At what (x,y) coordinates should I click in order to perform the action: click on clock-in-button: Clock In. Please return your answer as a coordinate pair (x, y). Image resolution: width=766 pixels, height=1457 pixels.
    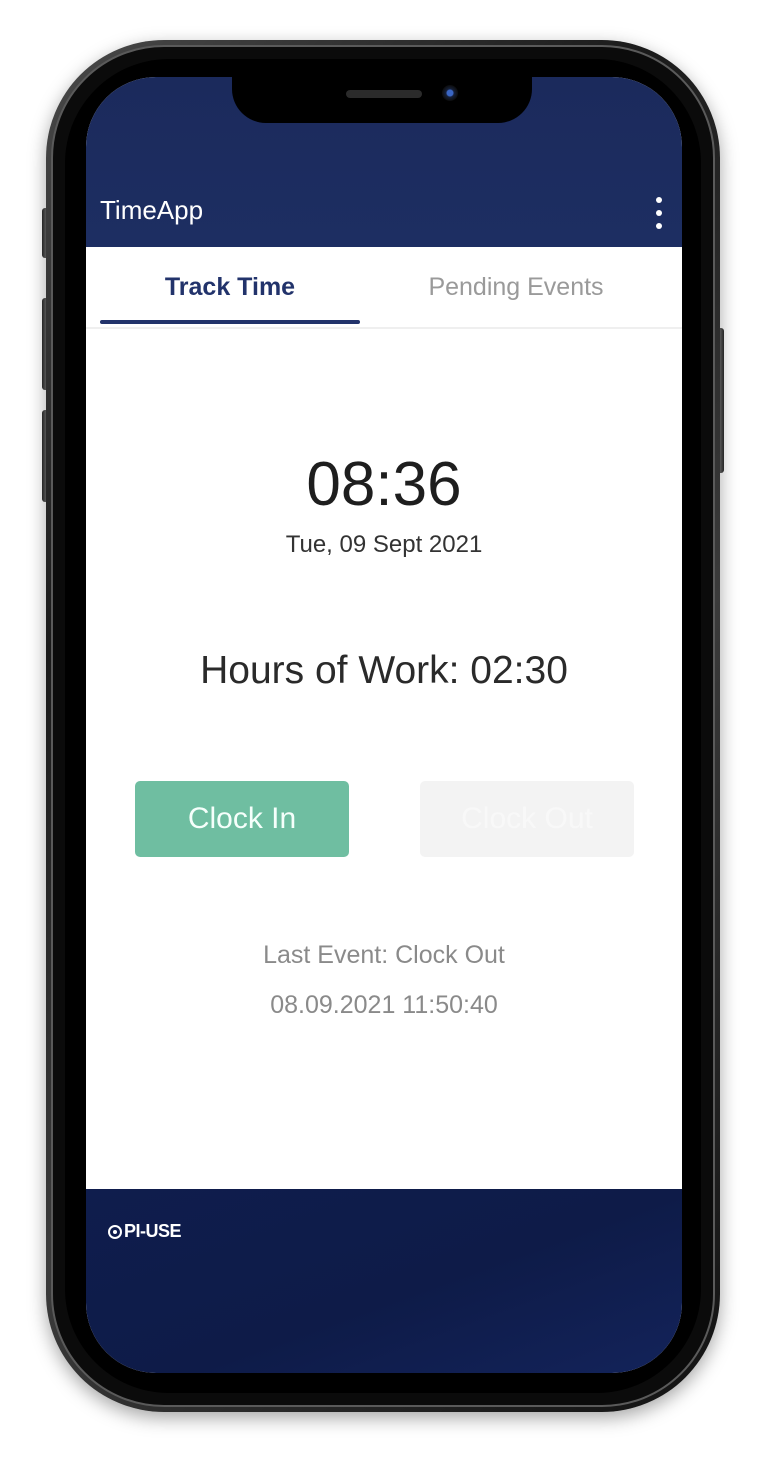
    Looking at the image, I should click on (242, 819).